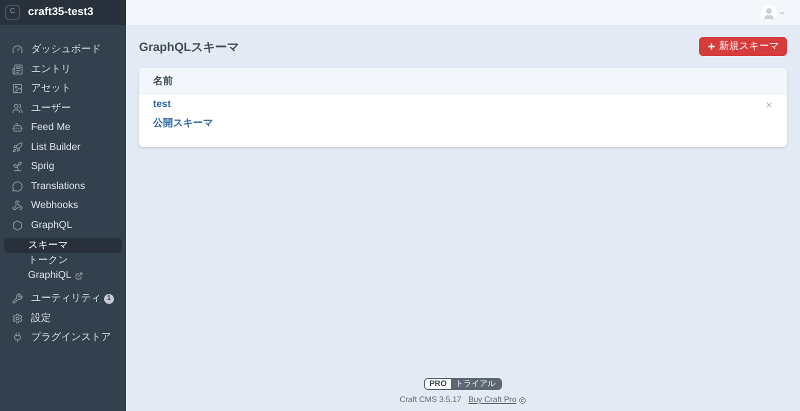  I want to click on nav-label: Feed Me, so click(51, 128).